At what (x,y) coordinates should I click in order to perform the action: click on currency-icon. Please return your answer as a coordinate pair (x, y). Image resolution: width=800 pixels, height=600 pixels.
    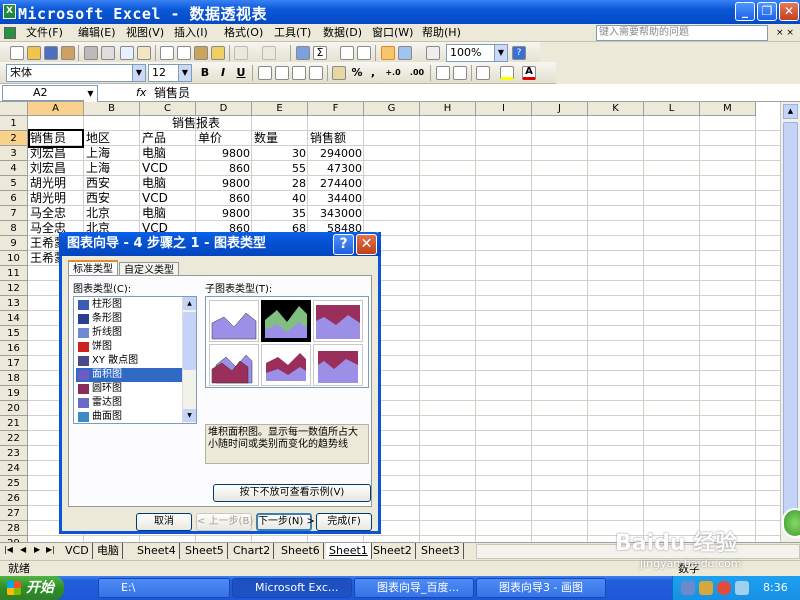
    Looking at the image, I should click on (339, 73).